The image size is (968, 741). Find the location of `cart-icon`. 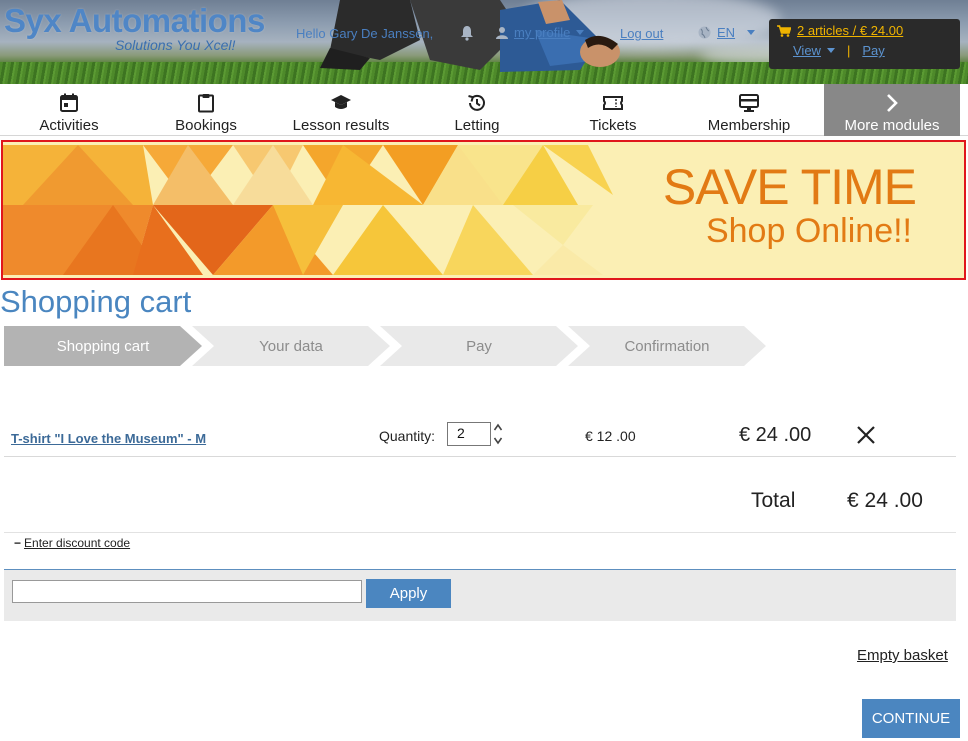

cart-icon is located at coordinates (784, 30).